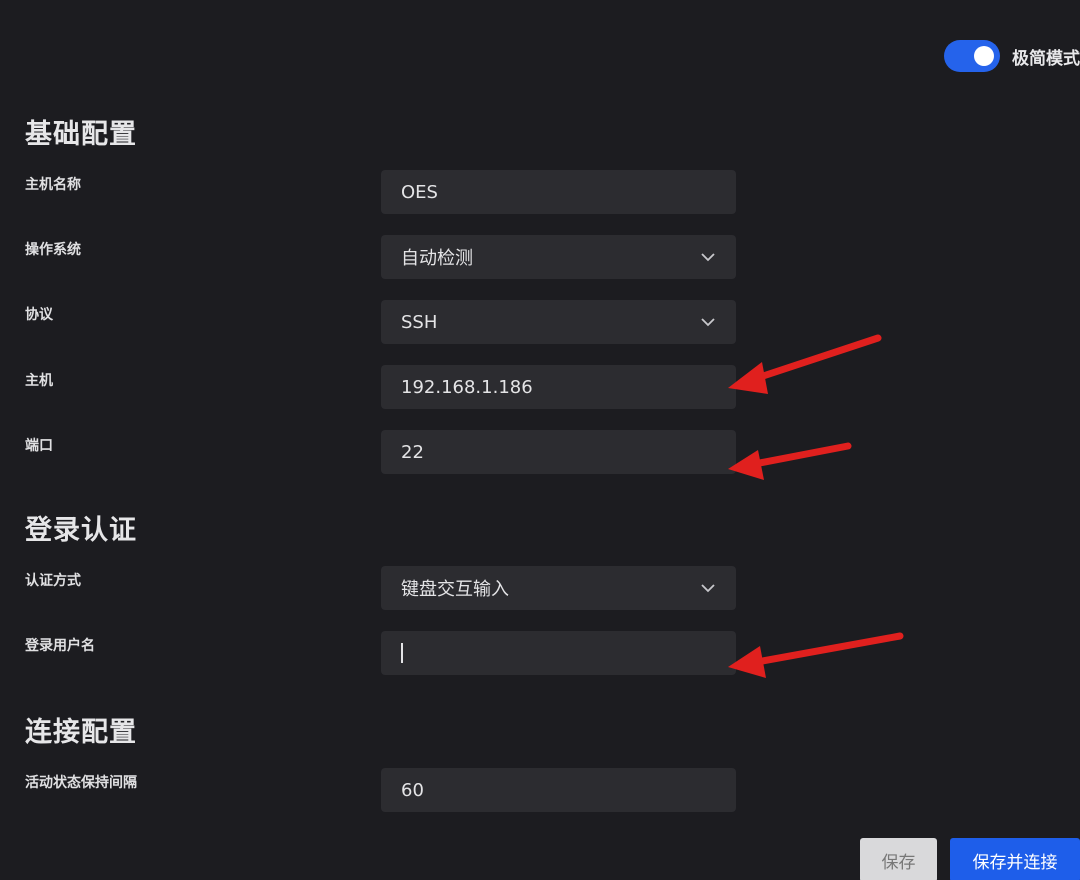  Describe the element at coordinates (558, 322) in the screenshot. I see `protocol-select: SSH` at that location.